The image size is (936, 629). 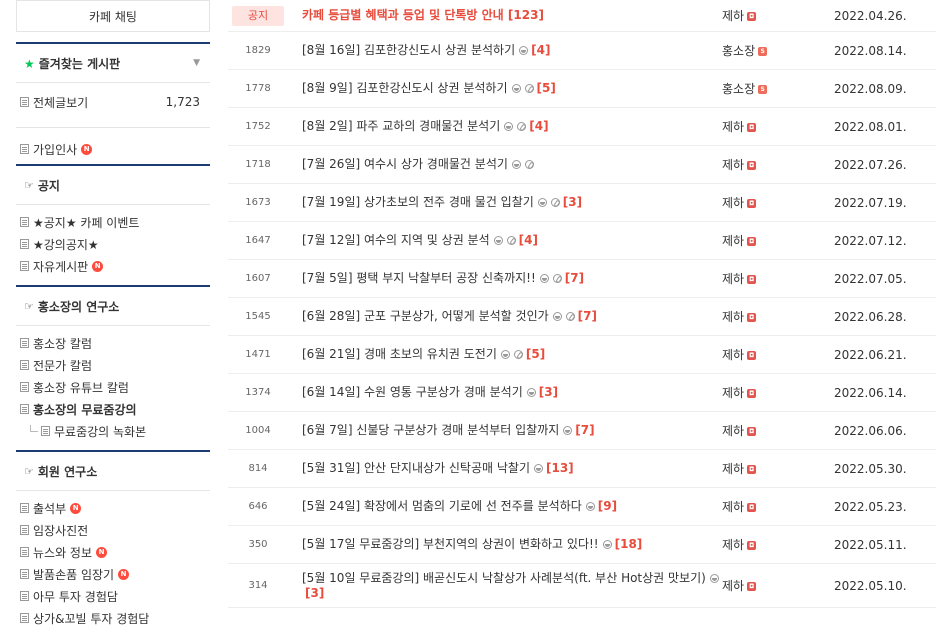 I want to click on post-title: [5월 17일 무료줌강의] 부천지역의 상권이 변화하고 있다!! [18], so click(x=504, y=544).